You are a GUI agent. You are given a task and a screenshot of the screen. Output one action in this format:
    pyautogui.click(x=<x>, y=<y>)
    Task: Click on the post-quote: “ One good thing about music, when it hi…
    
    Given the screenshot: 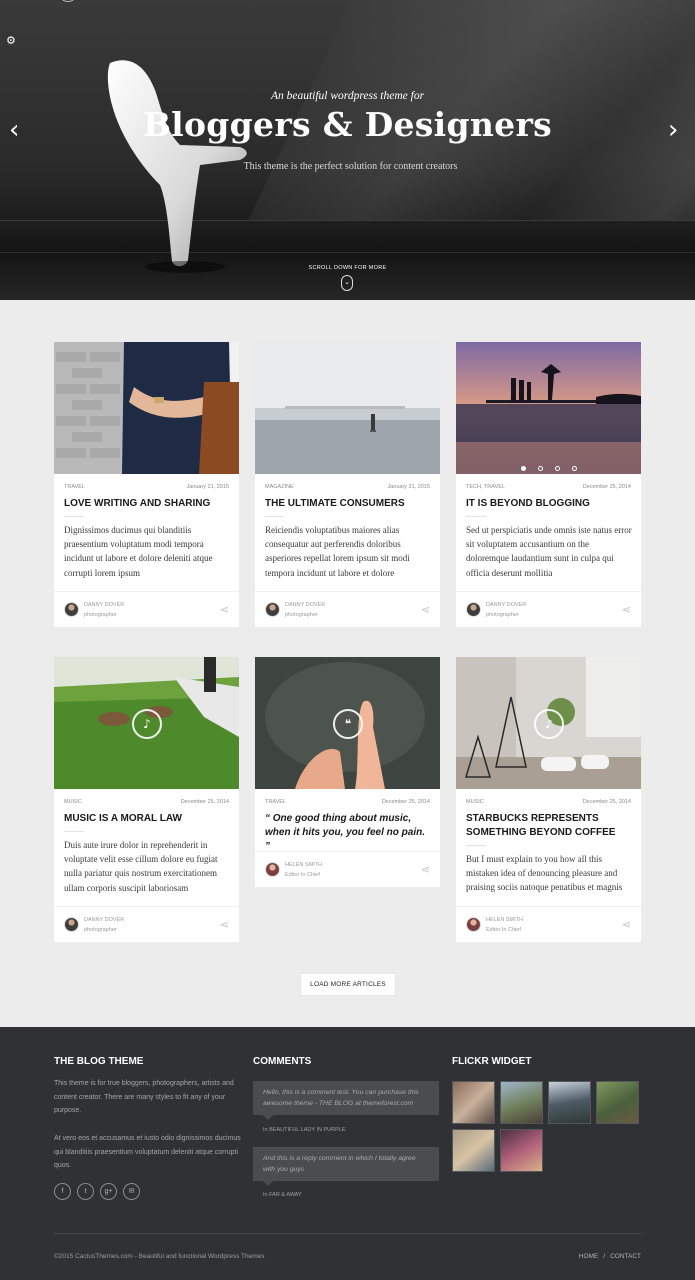 What is the action you would take?
    pyautogui.click(x=347, y=833)
    